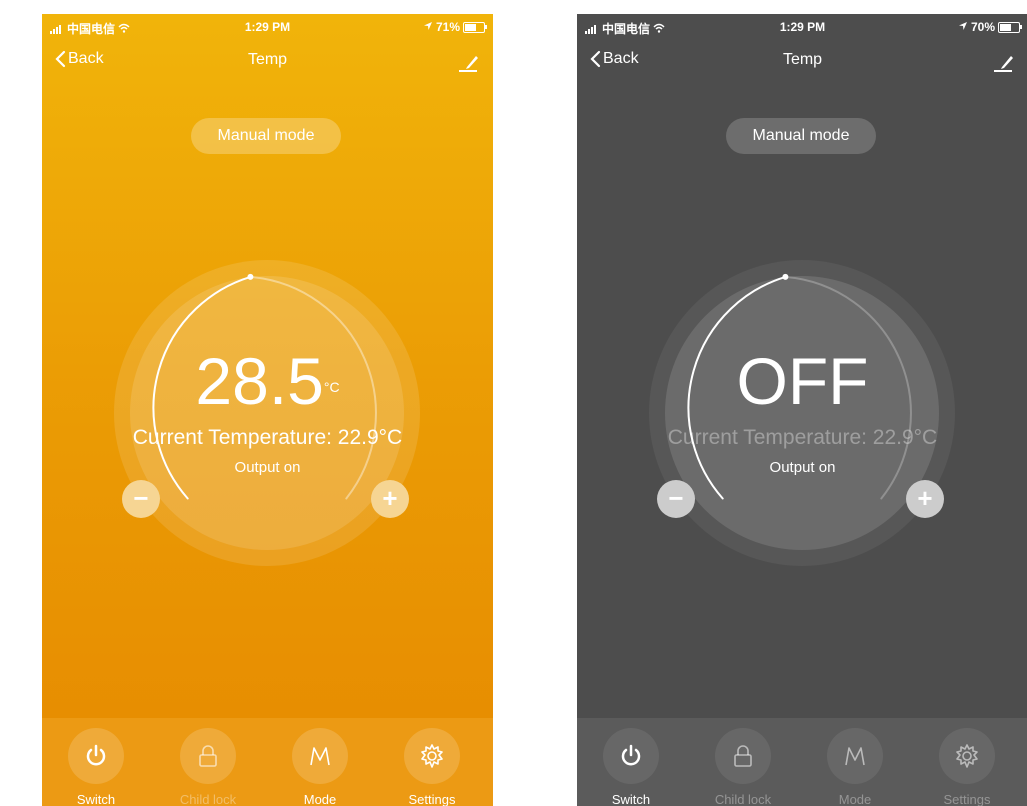 The width and height of the screenshot is (1027, 806). I want to click on status-bar: 中国电信 1:29 PM 71%, so click(267, 27).